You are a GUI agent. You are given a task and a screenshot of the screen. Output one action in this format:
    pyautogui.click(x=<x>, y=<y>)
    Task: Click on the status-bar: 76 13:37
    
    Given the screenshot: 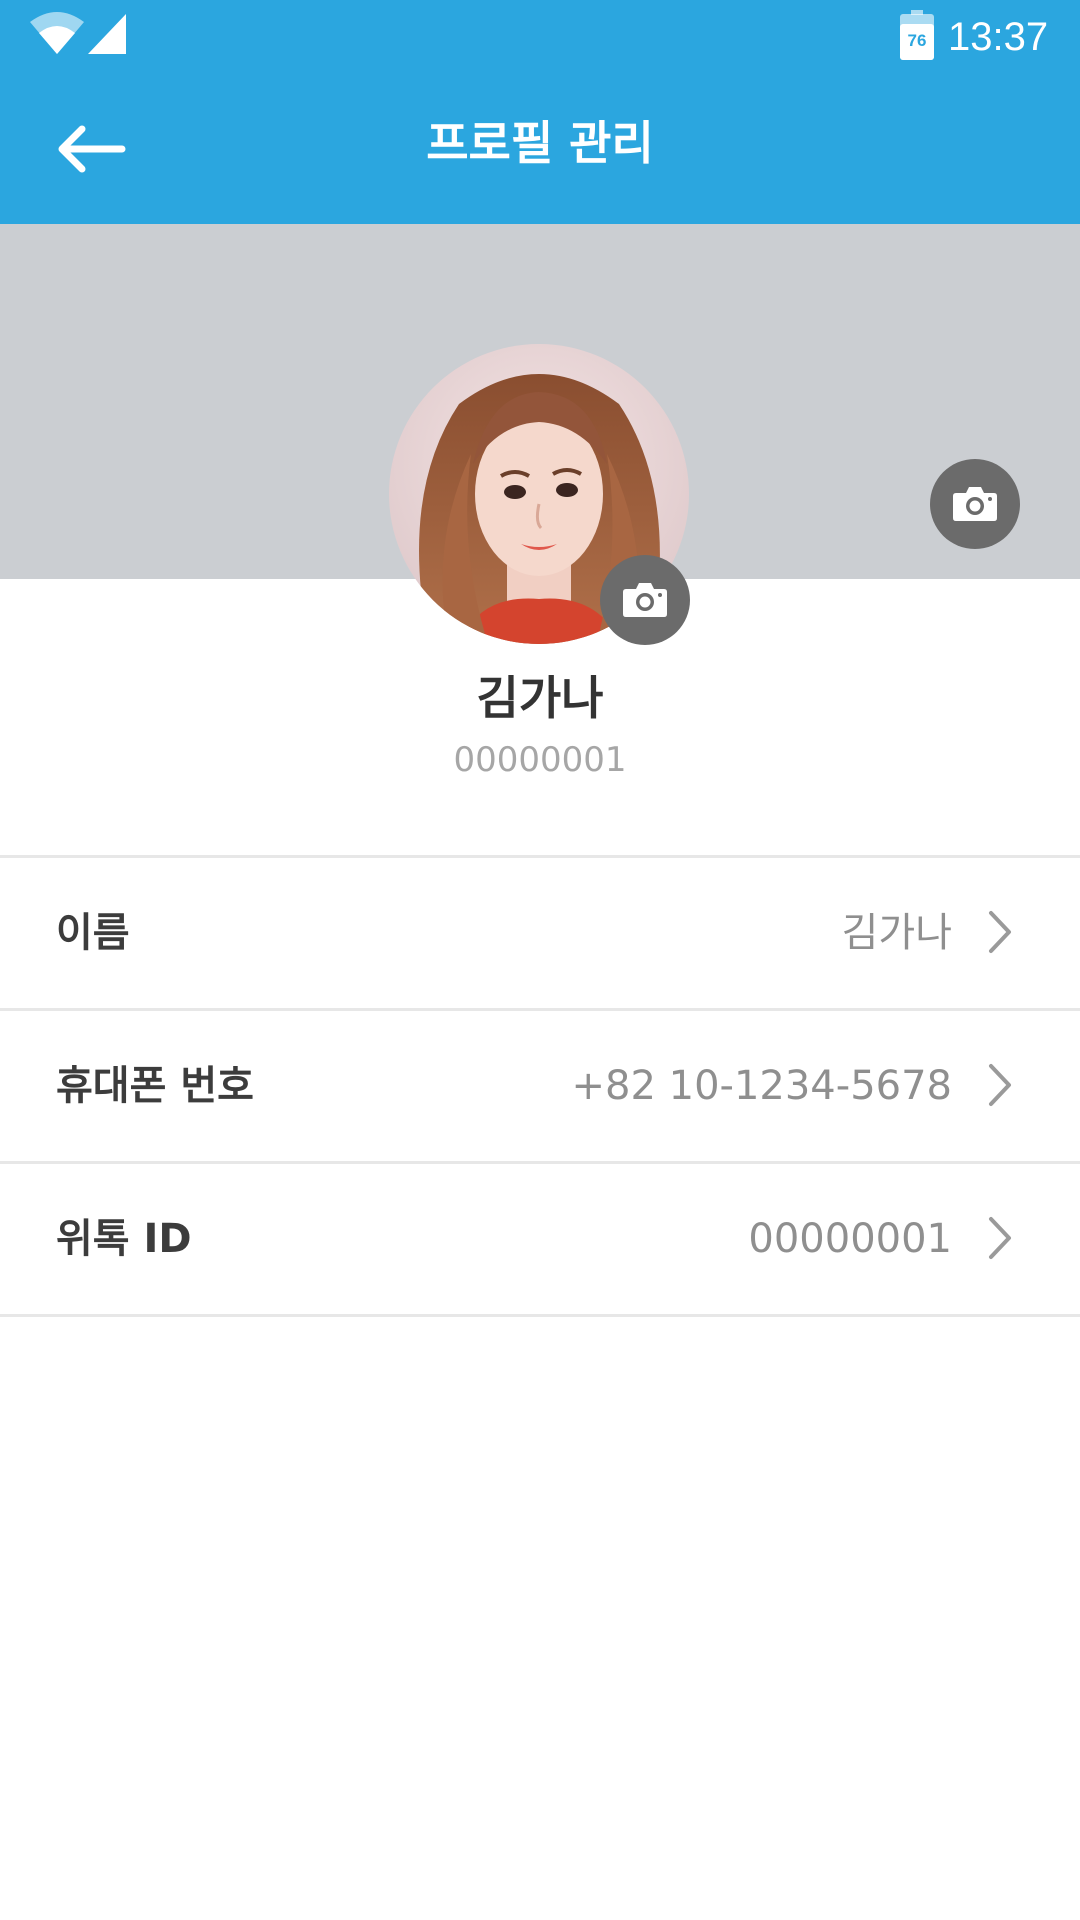 What is the action you would take?
    pyautogui.click(x=540, y=36)
    